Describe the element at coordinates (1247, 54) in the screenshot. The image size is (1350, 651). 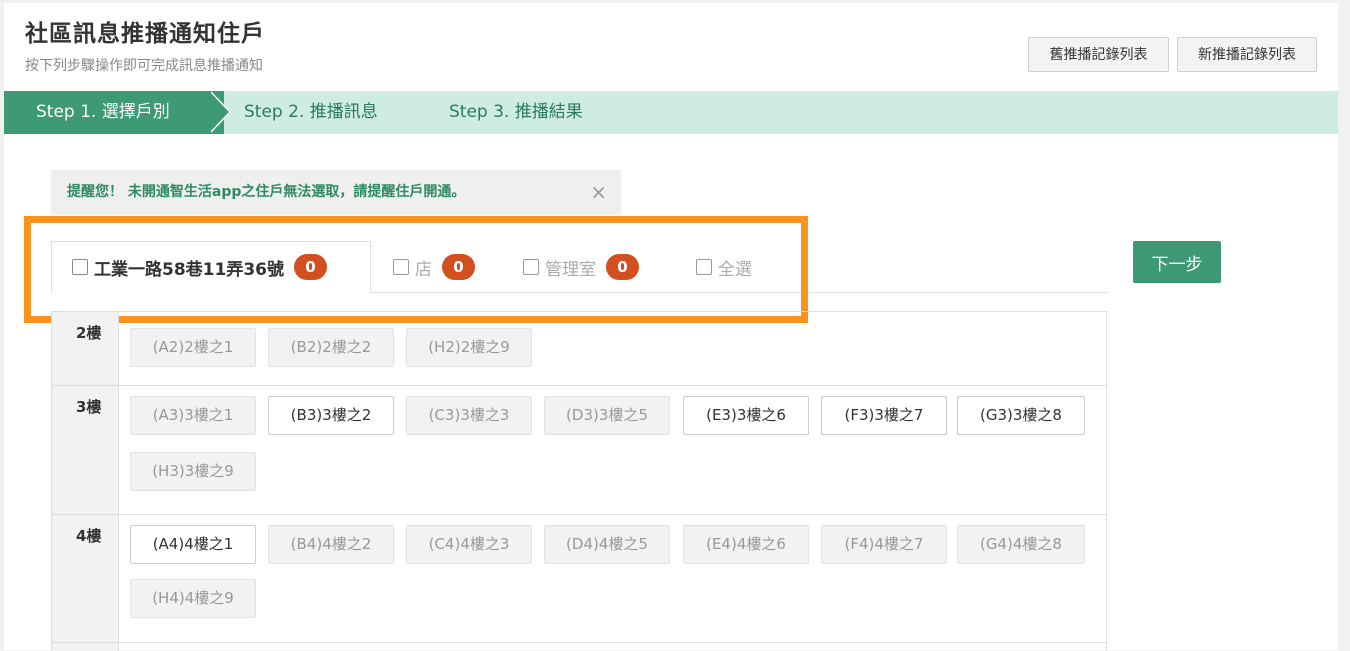
I see `new-records-button: 新推播記錄列表` at that location.